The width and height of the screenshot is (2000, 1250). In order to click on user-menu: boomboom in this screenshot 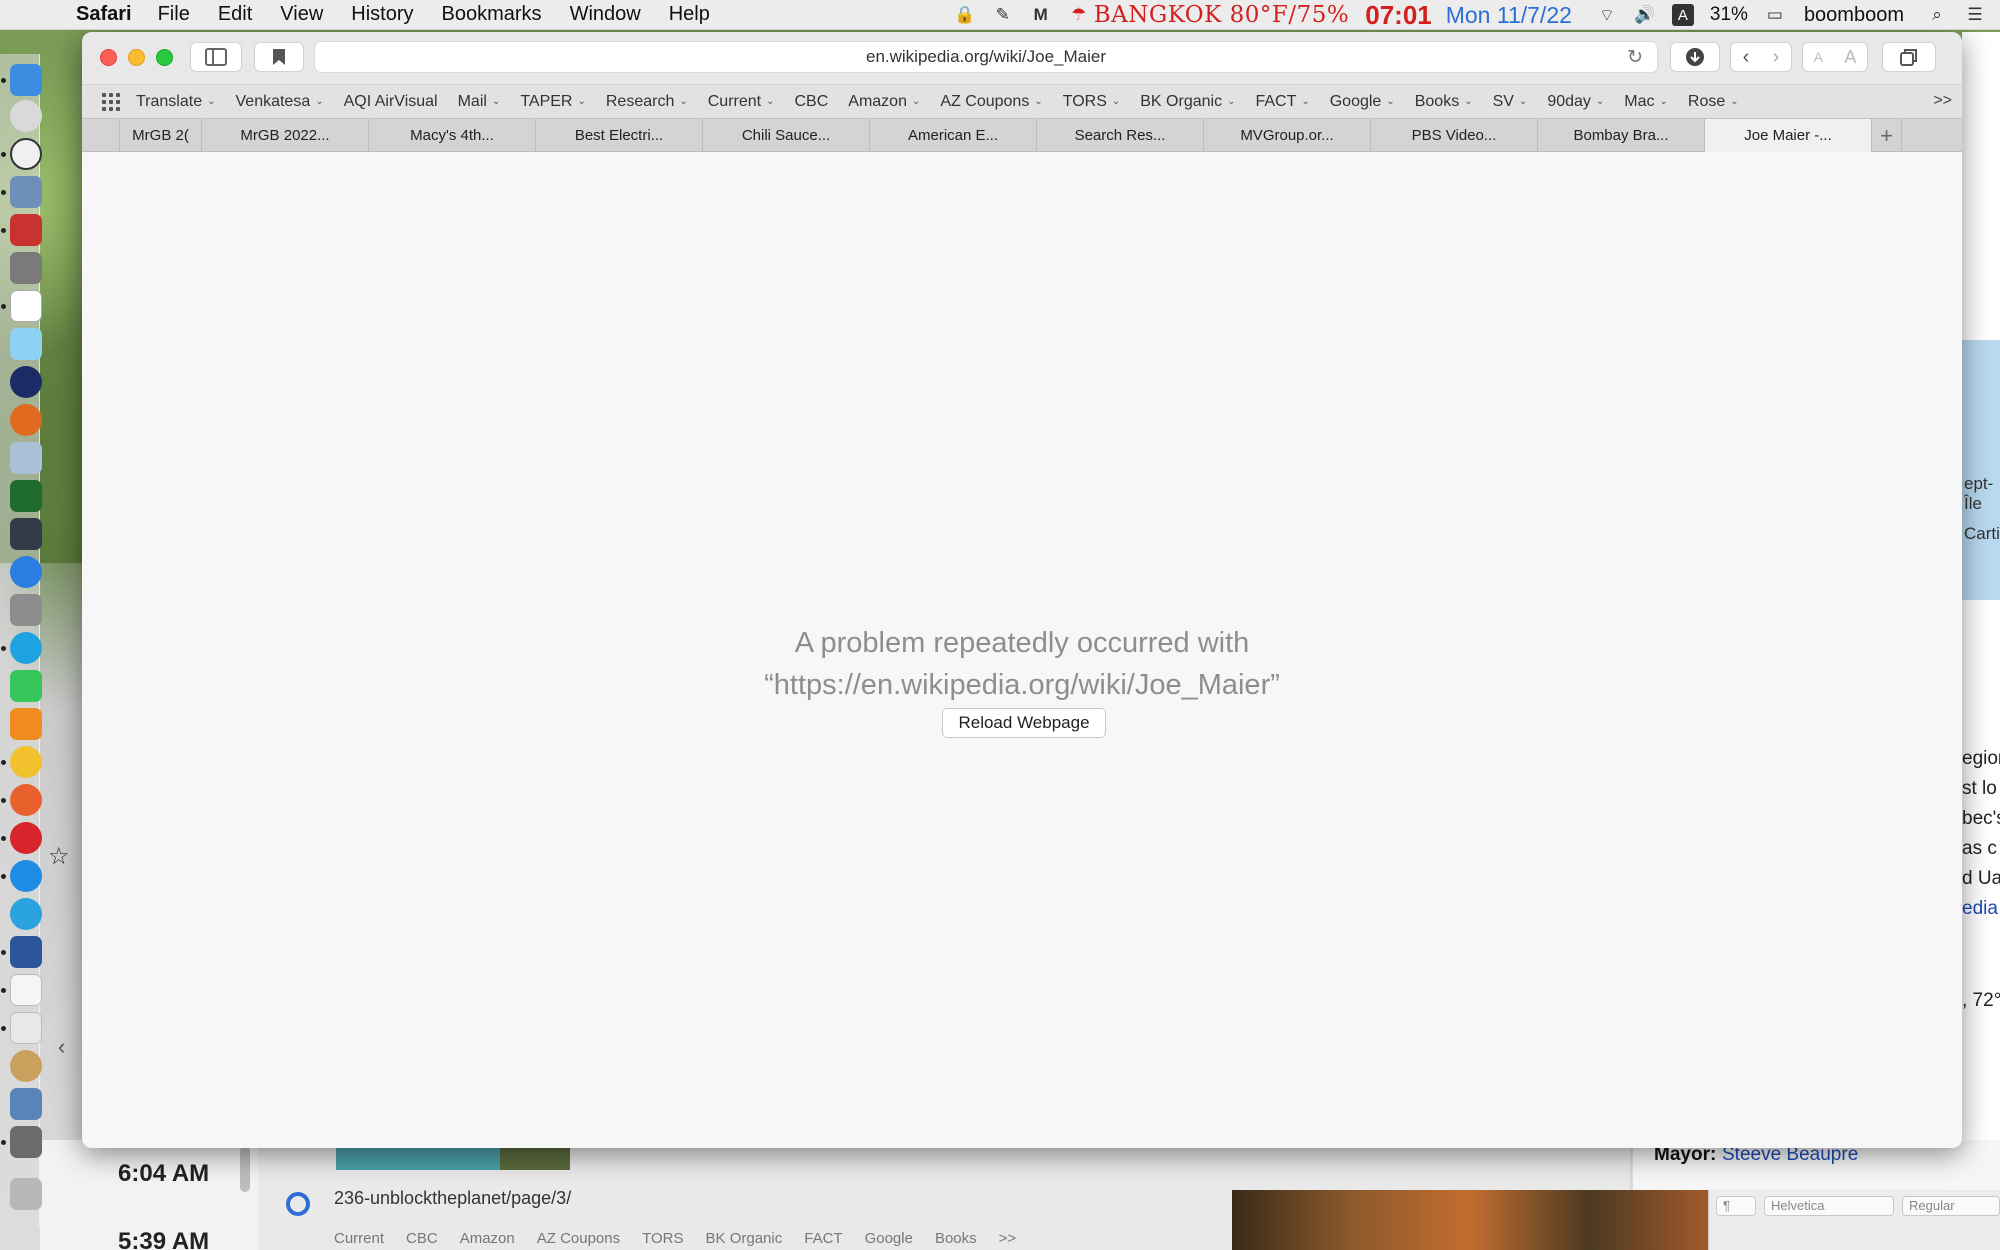, I will do `click(1854, 15)`.